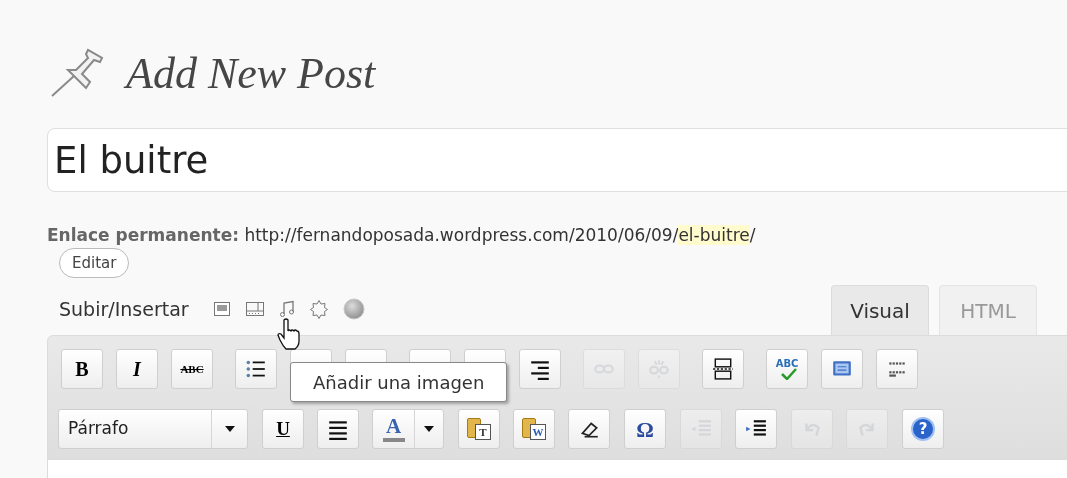 The width and height of the screenshot is (1067, 478). What do you see at coordinates (408, 429) in the screenshot?
I see `text-color-control: A` at bounding box center [408, 429].